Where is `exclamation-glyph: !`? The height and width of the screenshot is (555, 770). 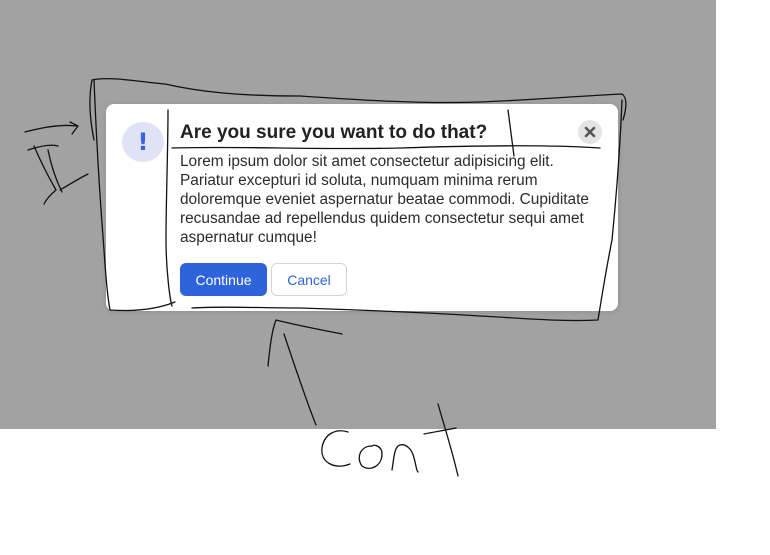
exclamation-glyph: ! is located at coordinates (143, 142).